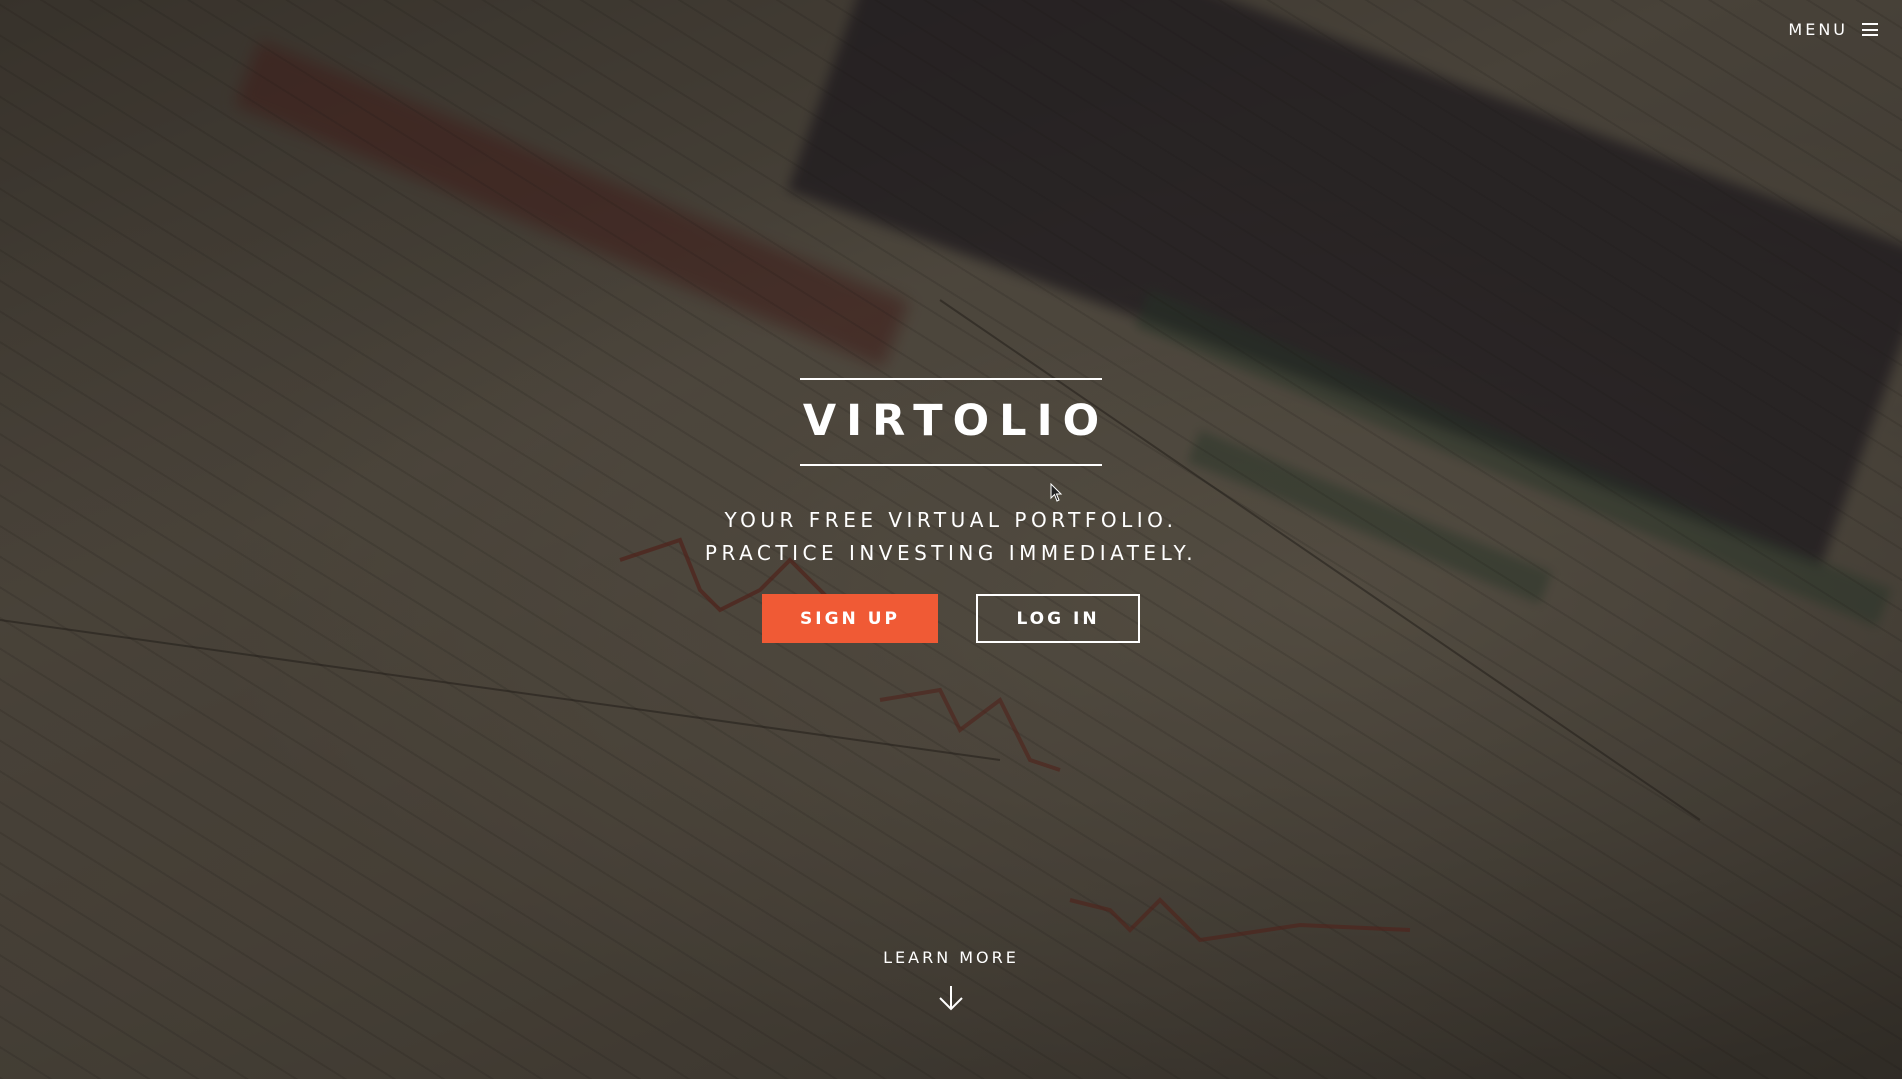  What do you see at coordinates (1056, 492) in the screenshot?
I see `mouse-cursor-icon` at bounding box center [1056, 492].